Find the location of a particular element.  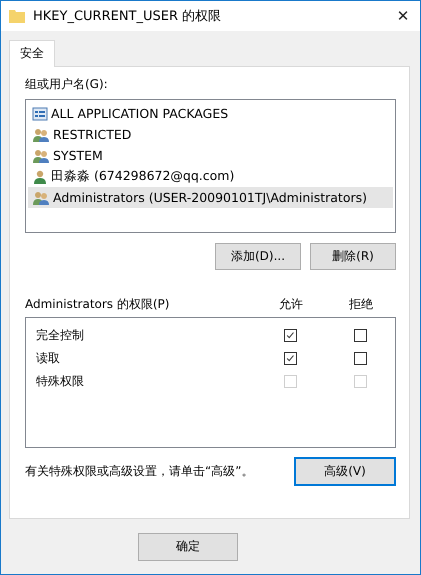

permission-name: 读取 is located at coordinates (48, 358).